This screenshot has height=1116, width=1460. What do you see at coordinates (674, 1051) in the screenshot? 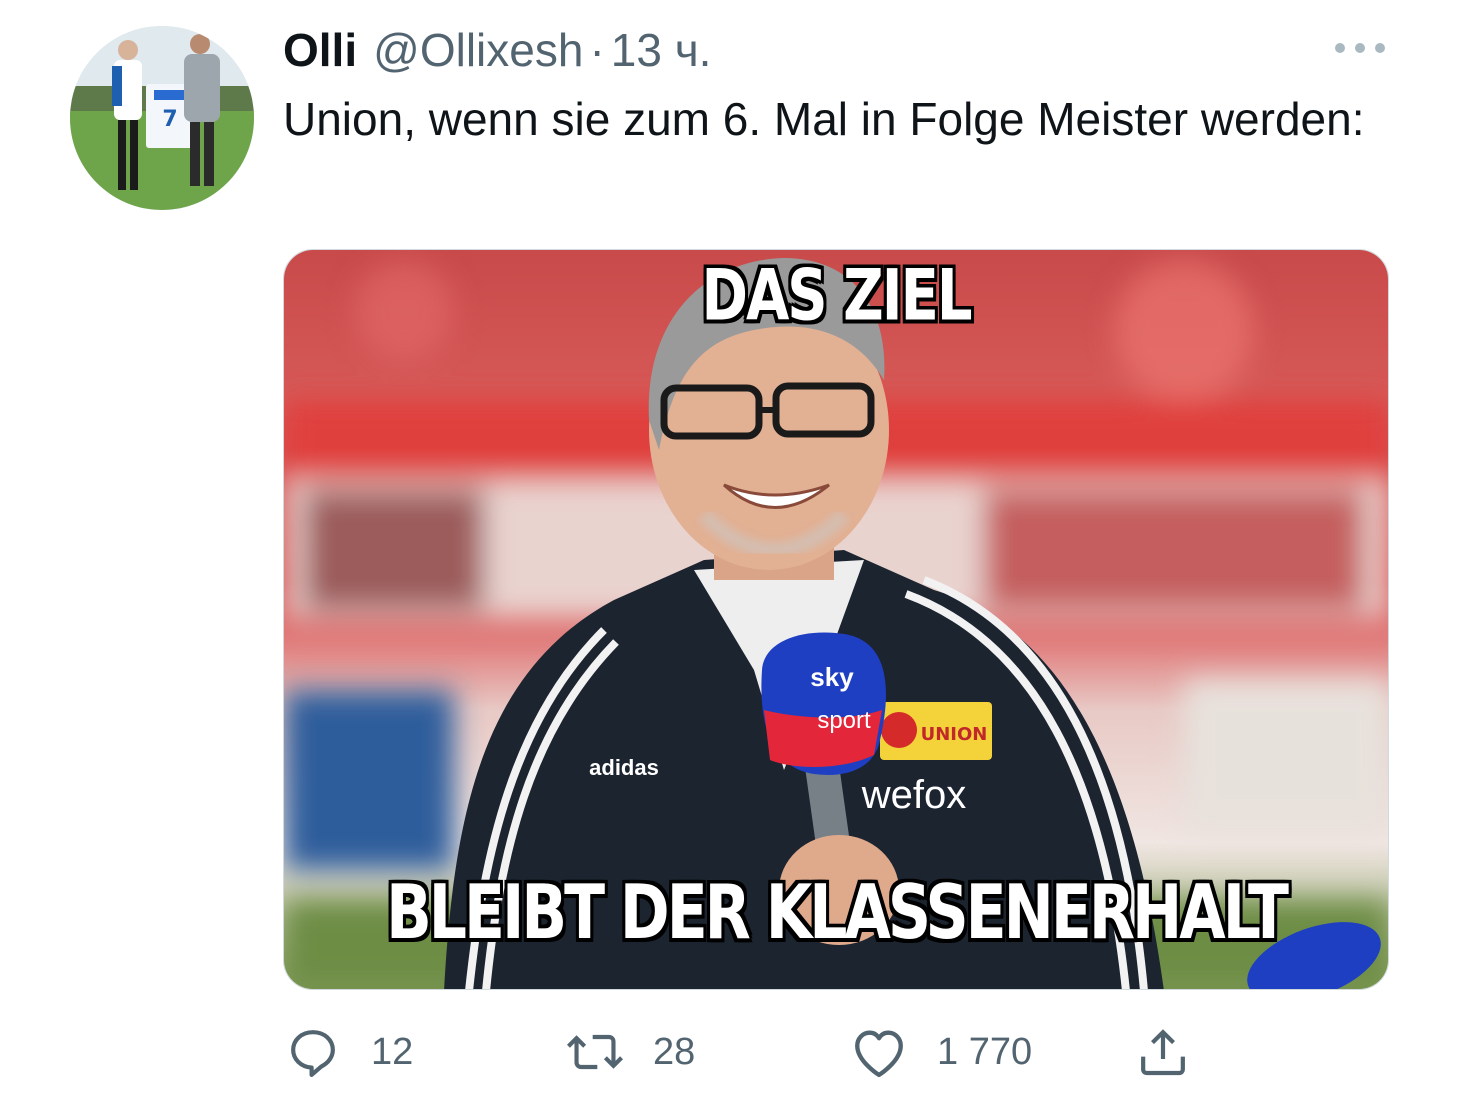
I see `retweet-count: 28` at bounding box center [674, 1051].